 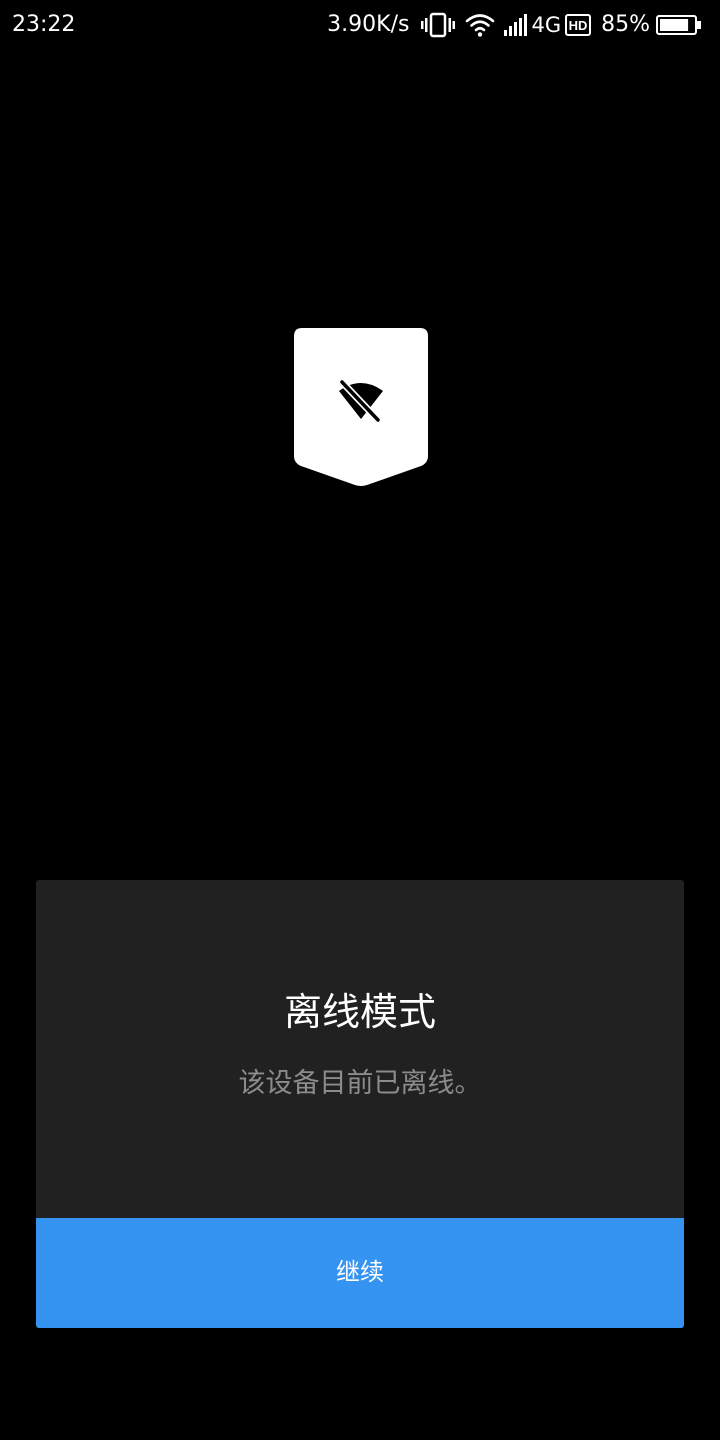 I want to click on status-indicators: 3.90K/s 4G HD 85%, so click(x=514, y=25).